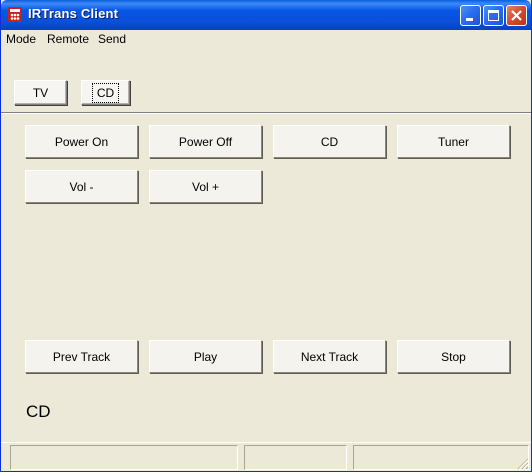 This screenshot has width=532, height=472. I want to click on resize-grip-icon, so click(522, 463).